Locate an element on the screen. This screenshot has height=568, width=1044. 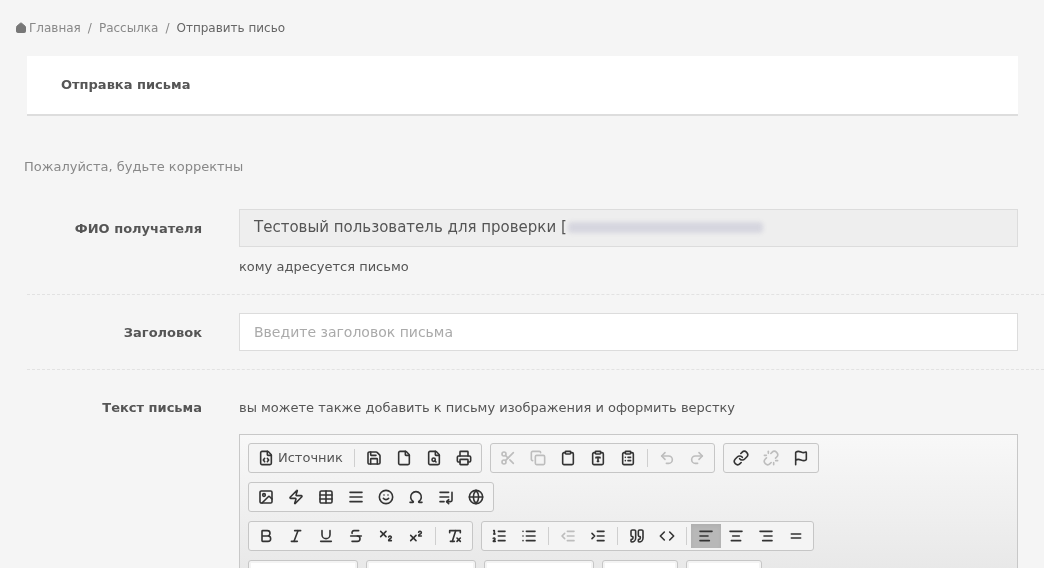
recipient-field: Тестовый пользователь для проверки [ is located at coordinates (628, 227).